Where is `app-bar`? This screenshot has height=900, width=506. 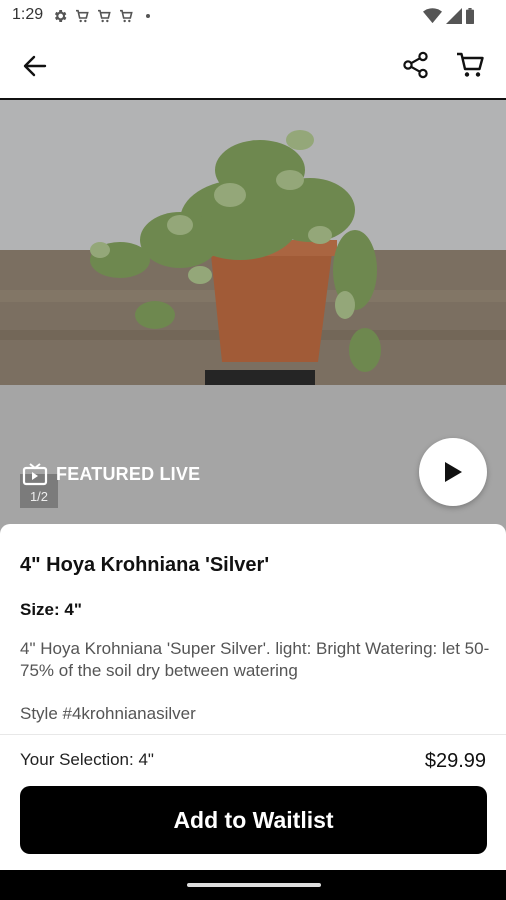
app-bar is located at coordinates (253, 66).